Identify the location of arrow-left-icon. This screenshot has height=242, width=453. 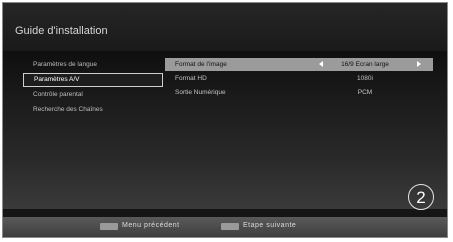
(321, 64).